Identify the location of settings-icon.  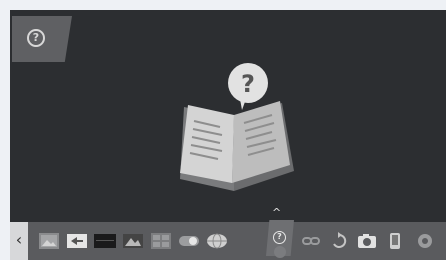
(425, 241).